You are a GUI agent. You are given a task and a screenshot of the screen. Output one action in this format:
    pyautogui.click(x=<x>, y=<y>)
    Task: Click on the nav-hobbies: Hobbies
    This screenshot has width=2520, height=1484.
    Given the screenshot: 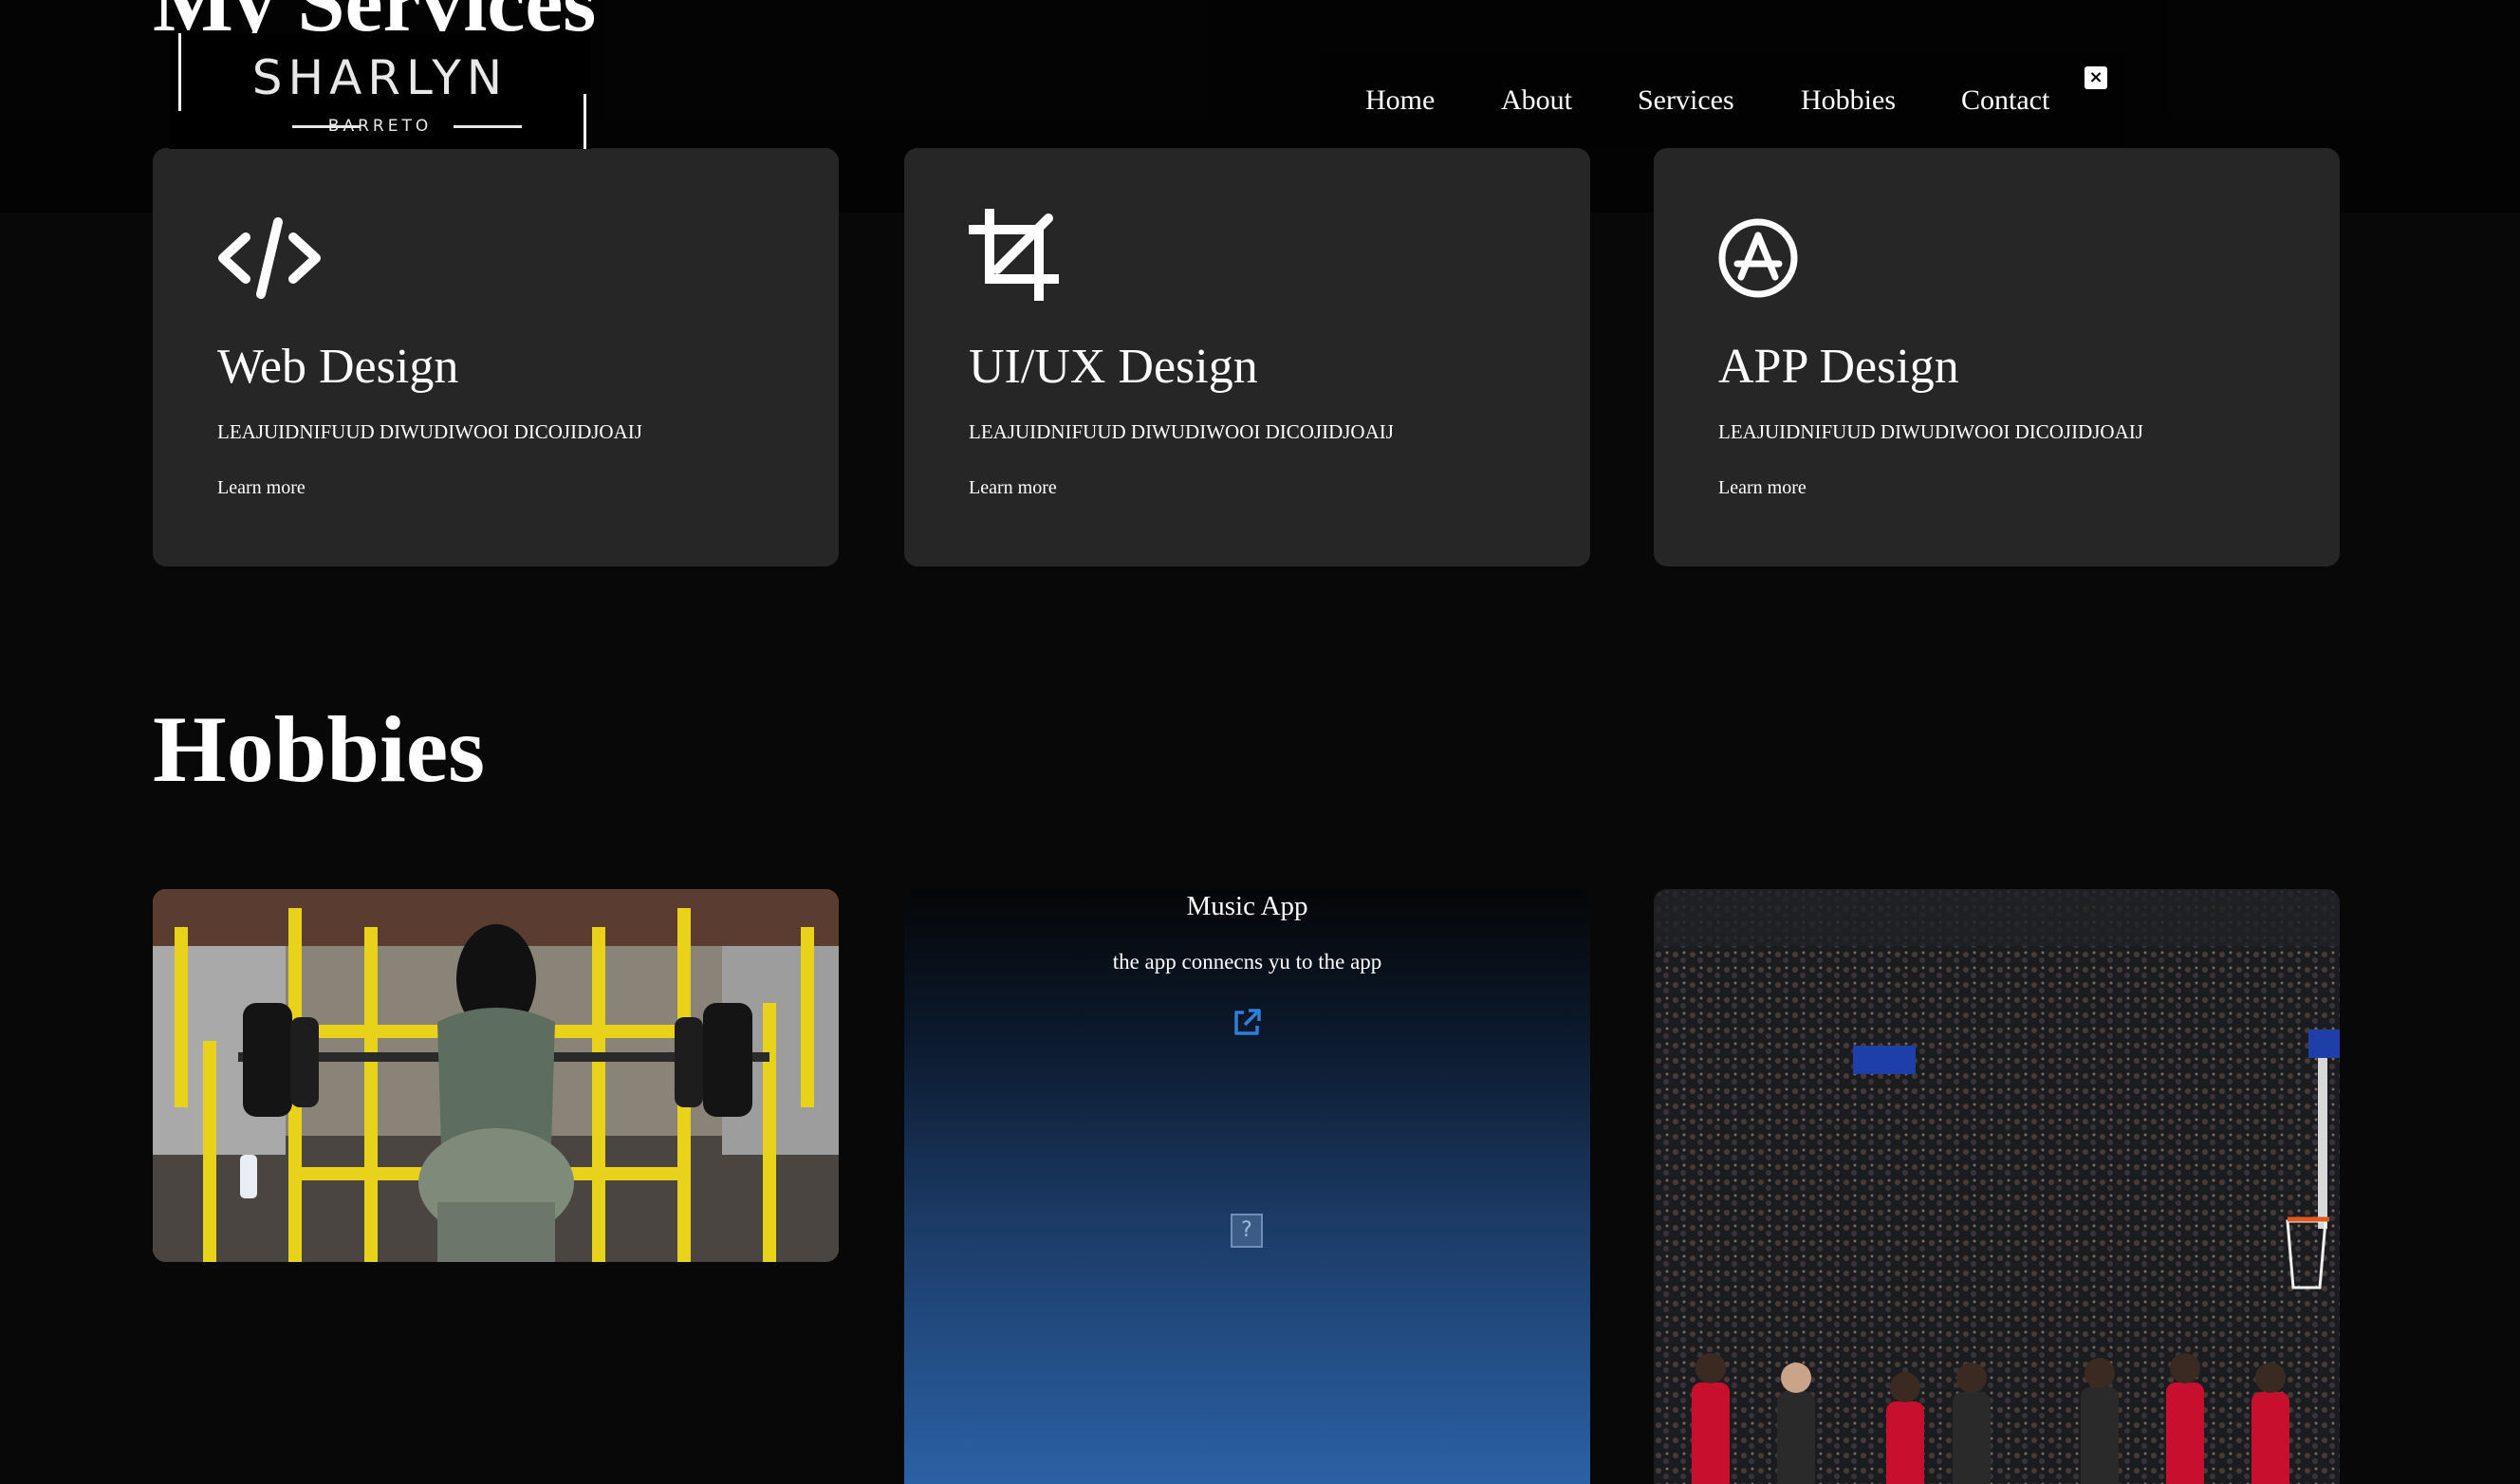 What is the action you would take?
    pyautogui.click(x=1849, y=101)
    